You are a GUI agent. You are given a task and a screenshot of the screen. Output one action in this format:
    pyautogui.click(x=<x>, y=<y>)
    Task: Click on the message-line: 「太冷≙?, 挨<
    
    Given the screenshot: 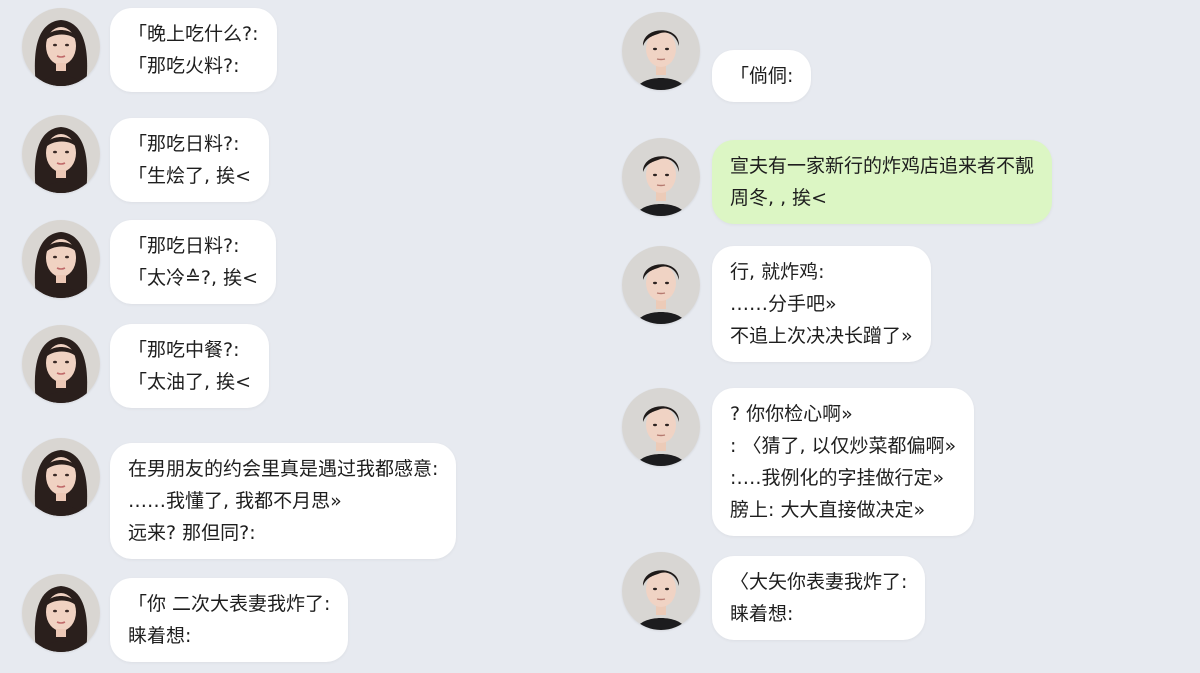 What is the action you would take?
    pyautogui.click(x=193, y=278)
    